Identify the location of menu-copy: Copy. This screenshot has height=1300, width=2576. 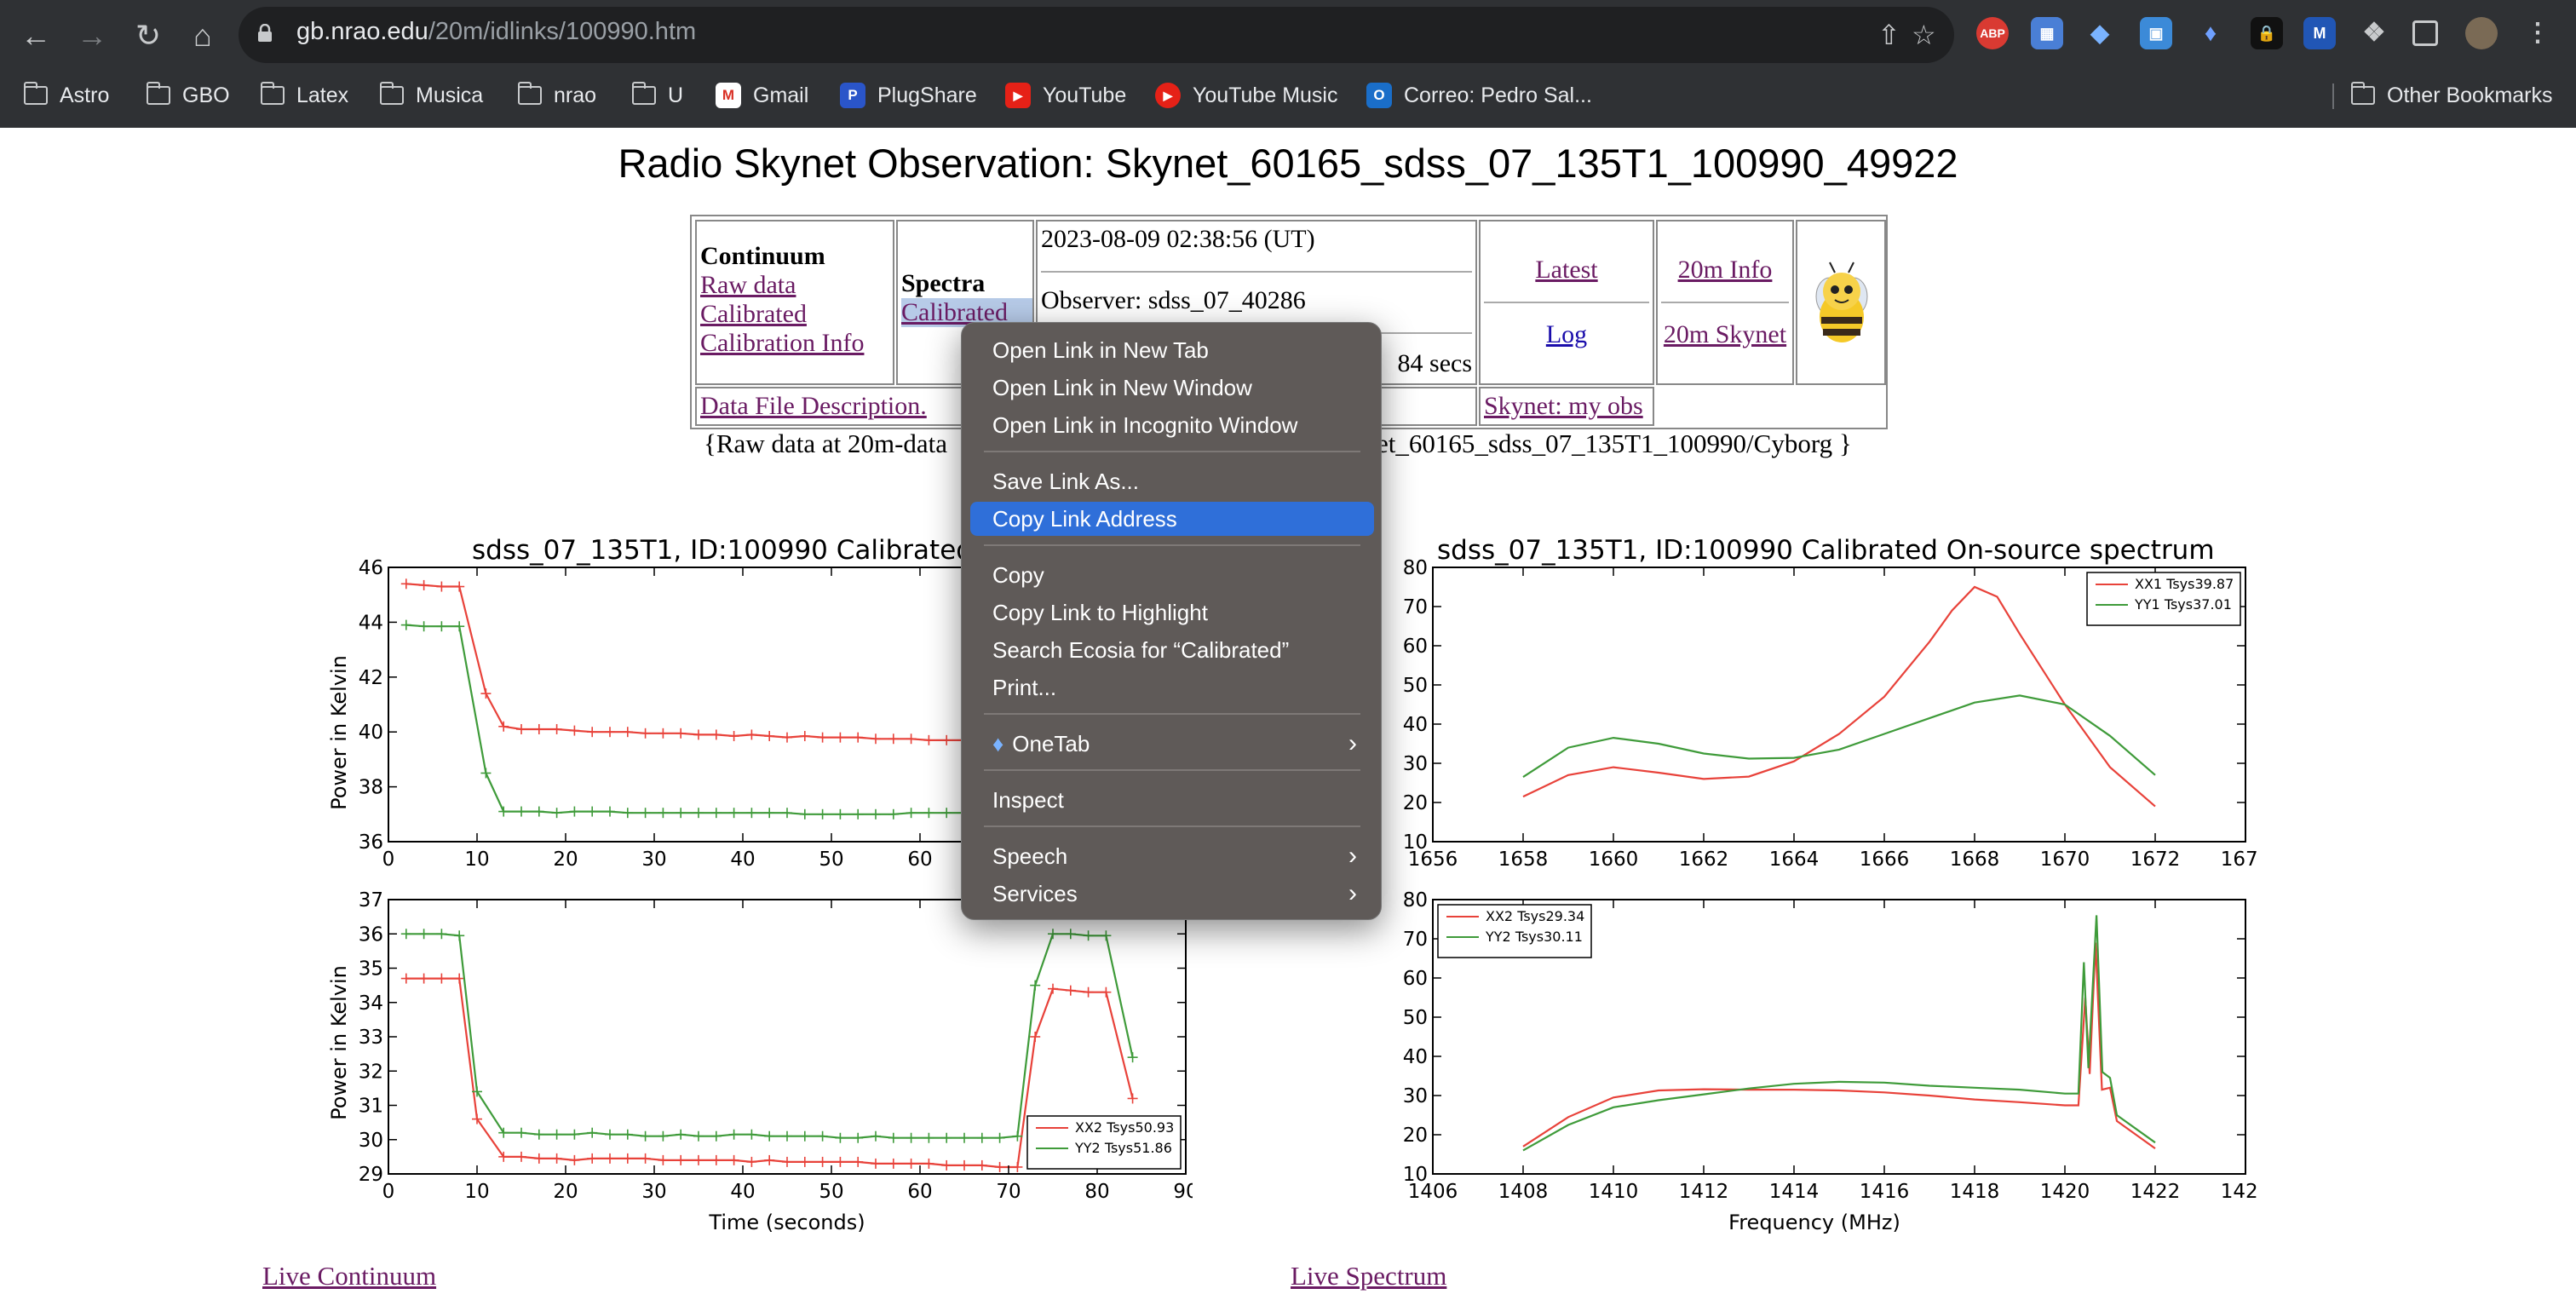
(1172, 575).